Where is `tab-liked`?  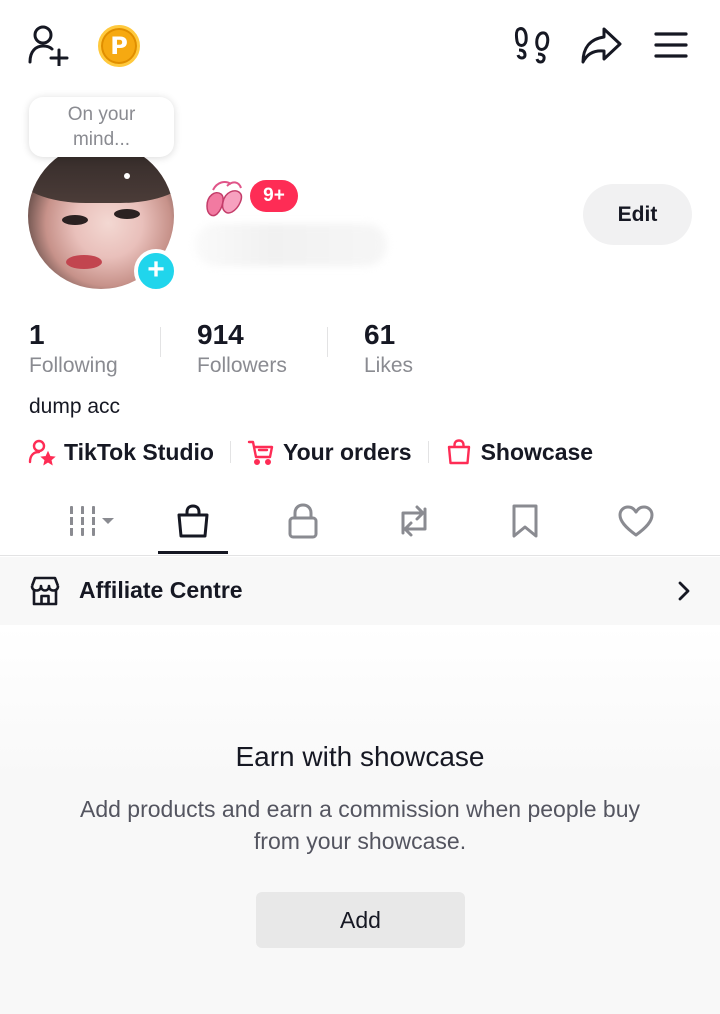
tab-liked is located at coordinates (636, 521).